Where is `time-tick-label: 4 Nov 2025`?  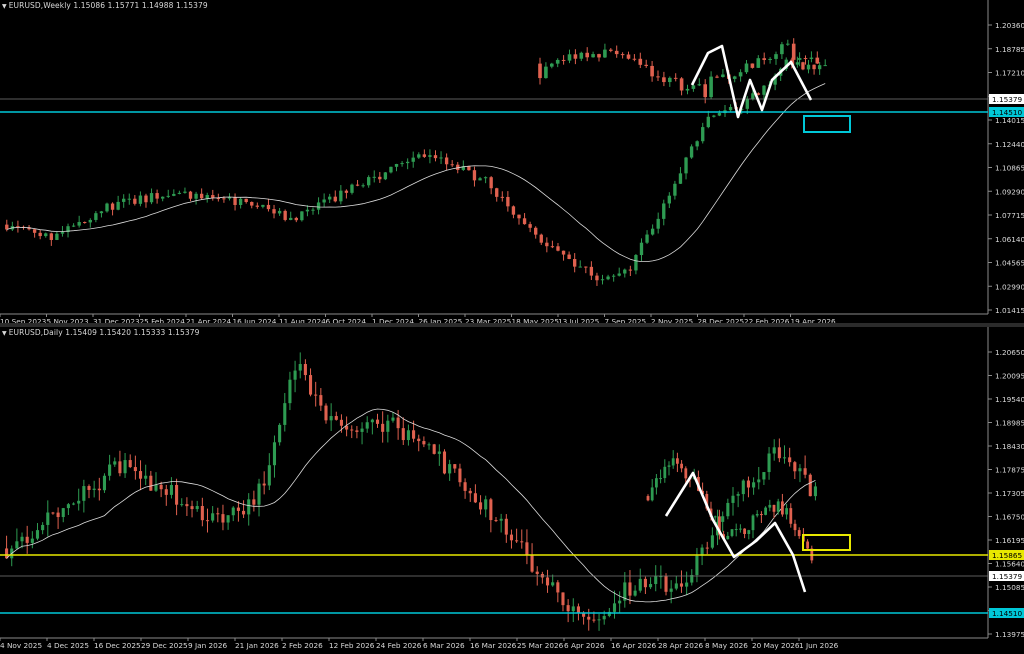
time-tick-label: 4 Nov 2025 is located at coordinates (21, 645).